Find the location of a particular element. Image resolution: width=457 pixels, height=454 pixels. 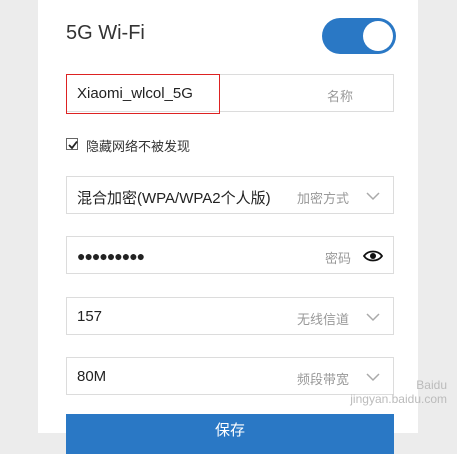

page-title: 5G Wi-Fi is located at coordinates (105, 33).